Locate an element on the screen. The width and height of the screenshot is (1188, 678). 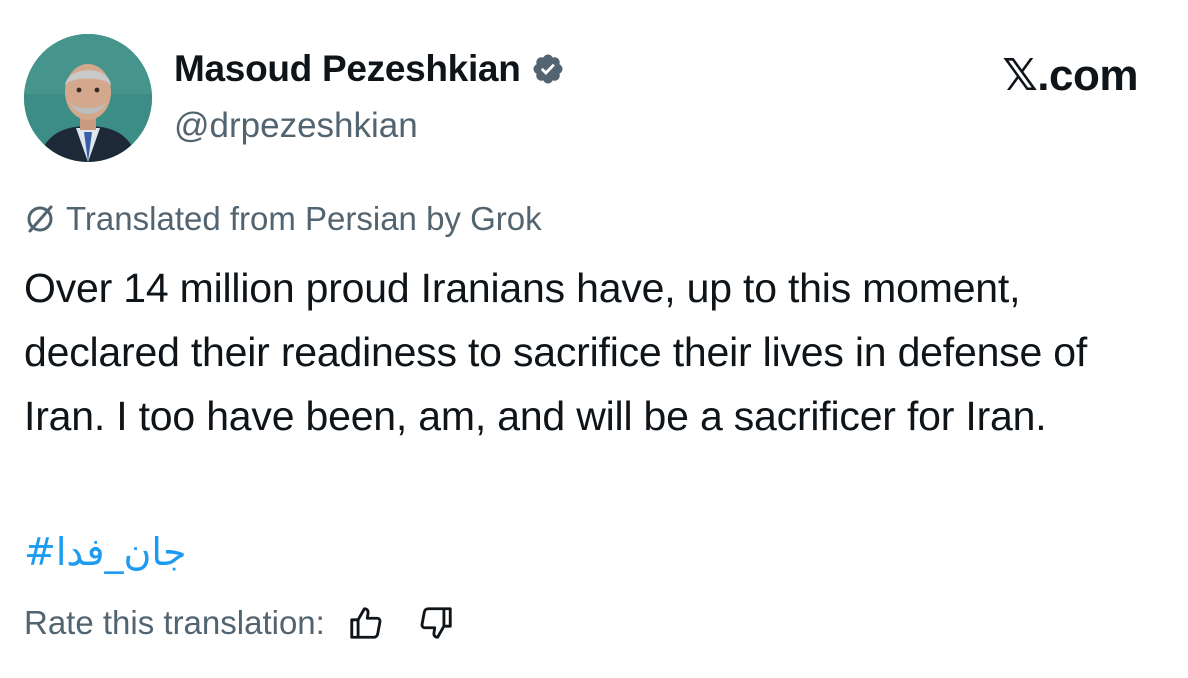
grok-slash-icon is located at coordinates (40, 219).